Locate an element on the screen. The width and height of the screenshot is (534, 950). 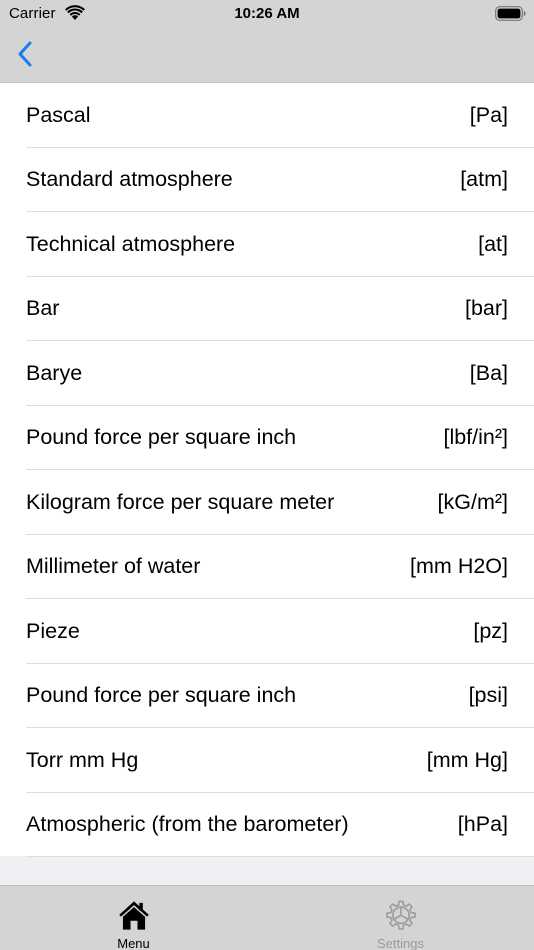
status-time: 10:26 AM is located at coordinates (267, 13).